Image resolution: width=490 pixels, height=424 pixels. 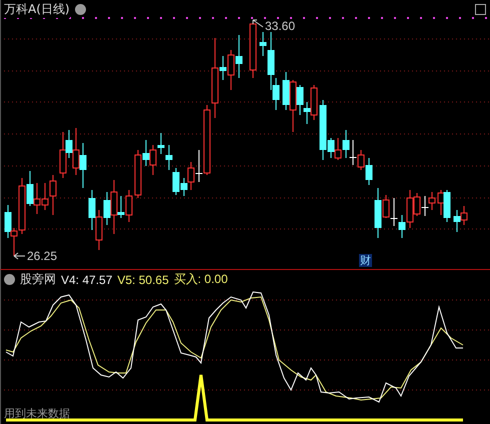 What do you see at coordinates (37, 9) in the screenshot?
I see `chart-title: 万科A(日线)` at bounding box center [37, 9].